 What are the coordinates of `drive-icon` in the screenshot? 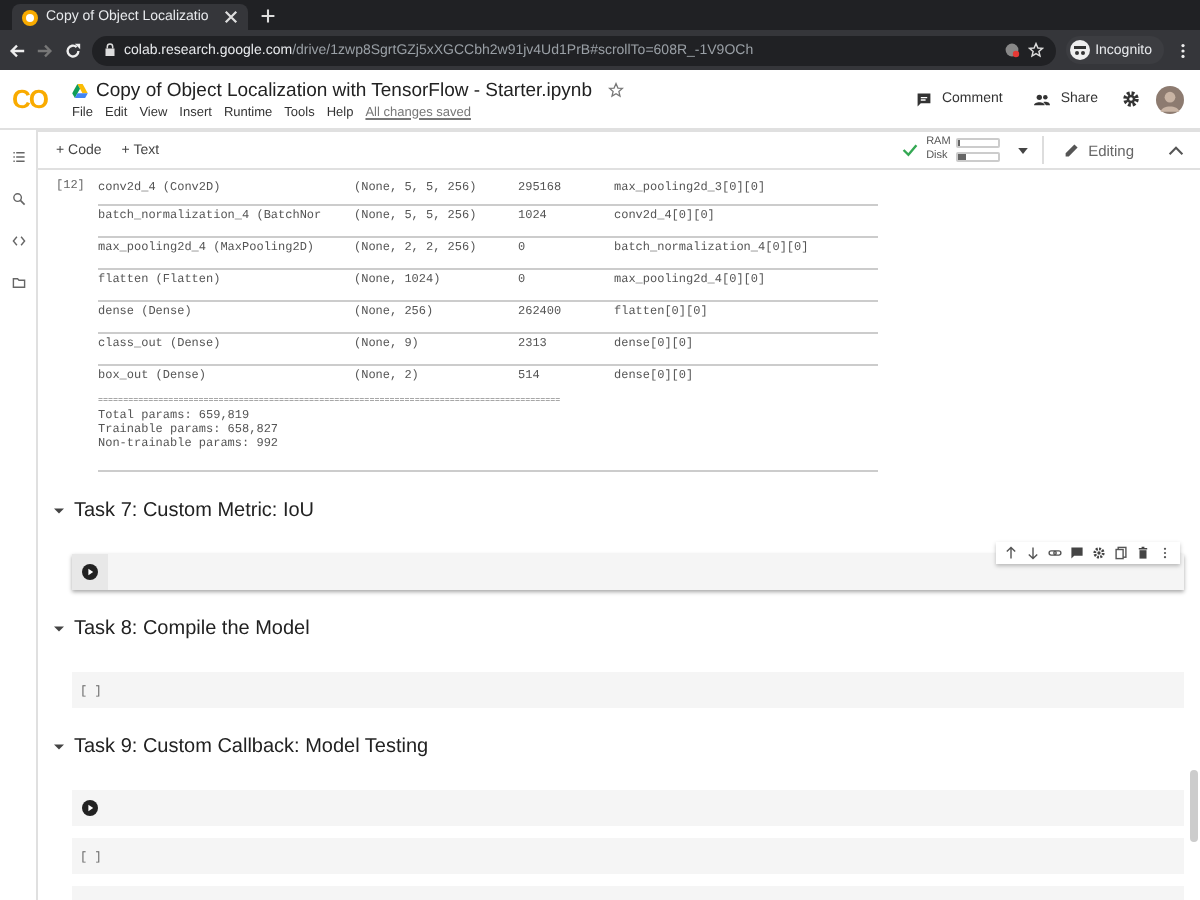 It's located at (80, 90).